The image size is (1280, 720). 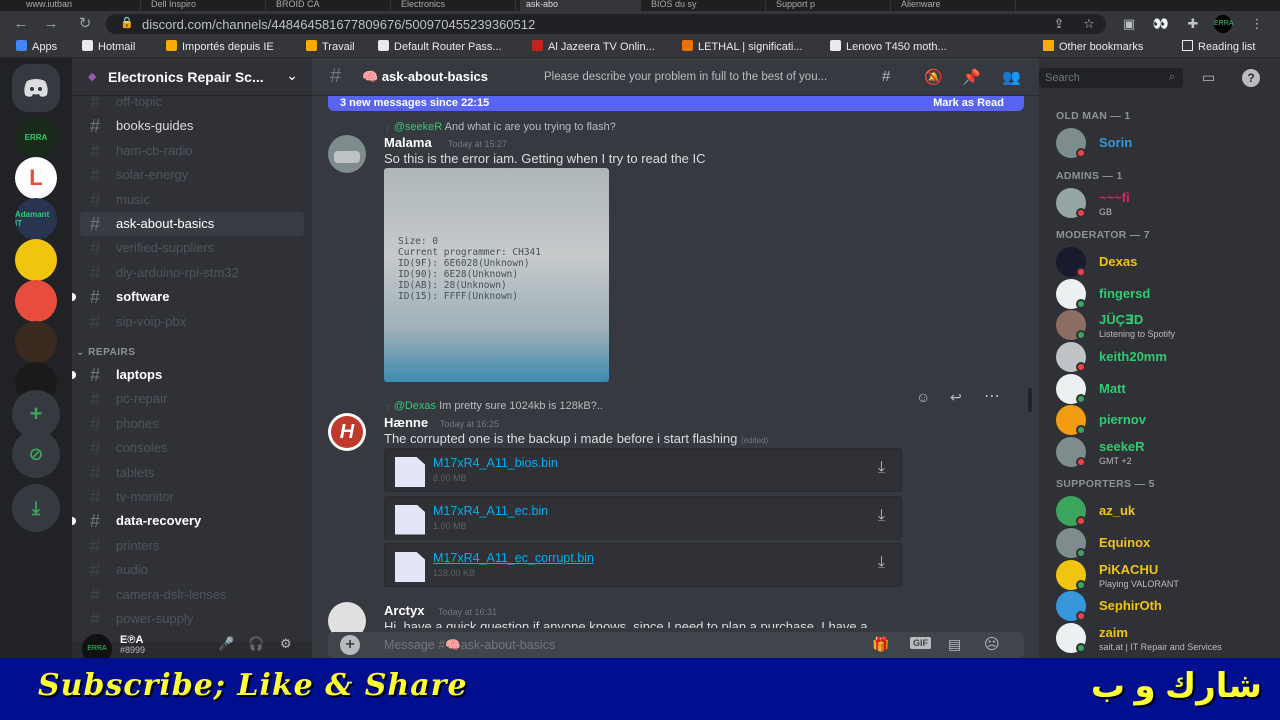 I want to click on channel-item: # sip-voip-pbx, so click(x=192, y=322).